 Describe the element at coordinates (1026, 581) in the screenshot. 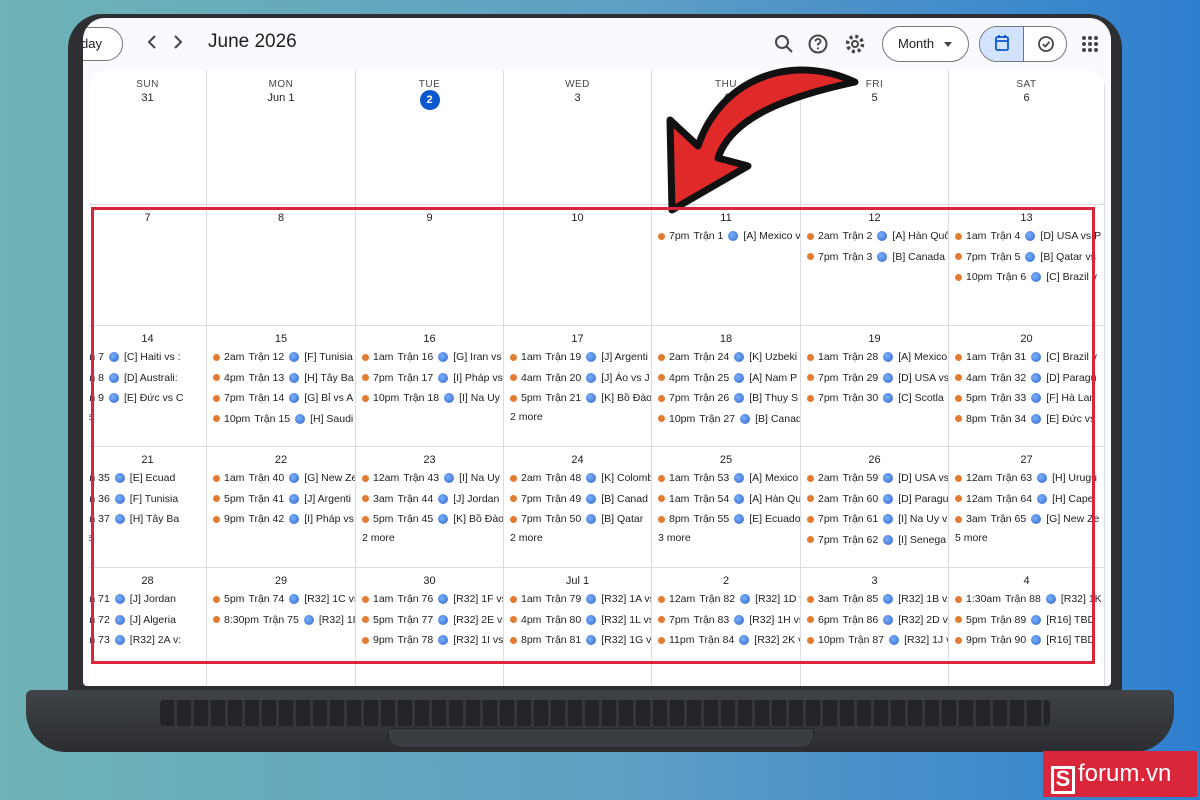

I see `date-number: 4` at that location.